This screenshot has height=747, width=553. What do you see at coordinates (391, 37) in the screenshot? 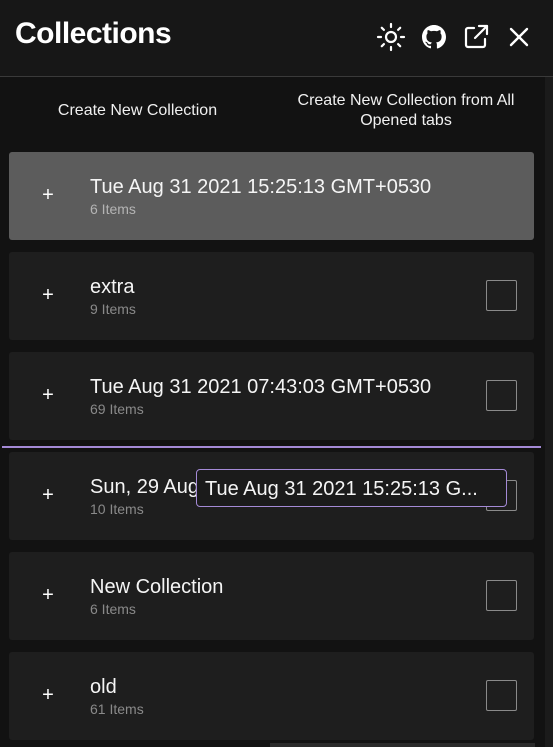
I see `sun-icon` at bounding box center [391, 37].